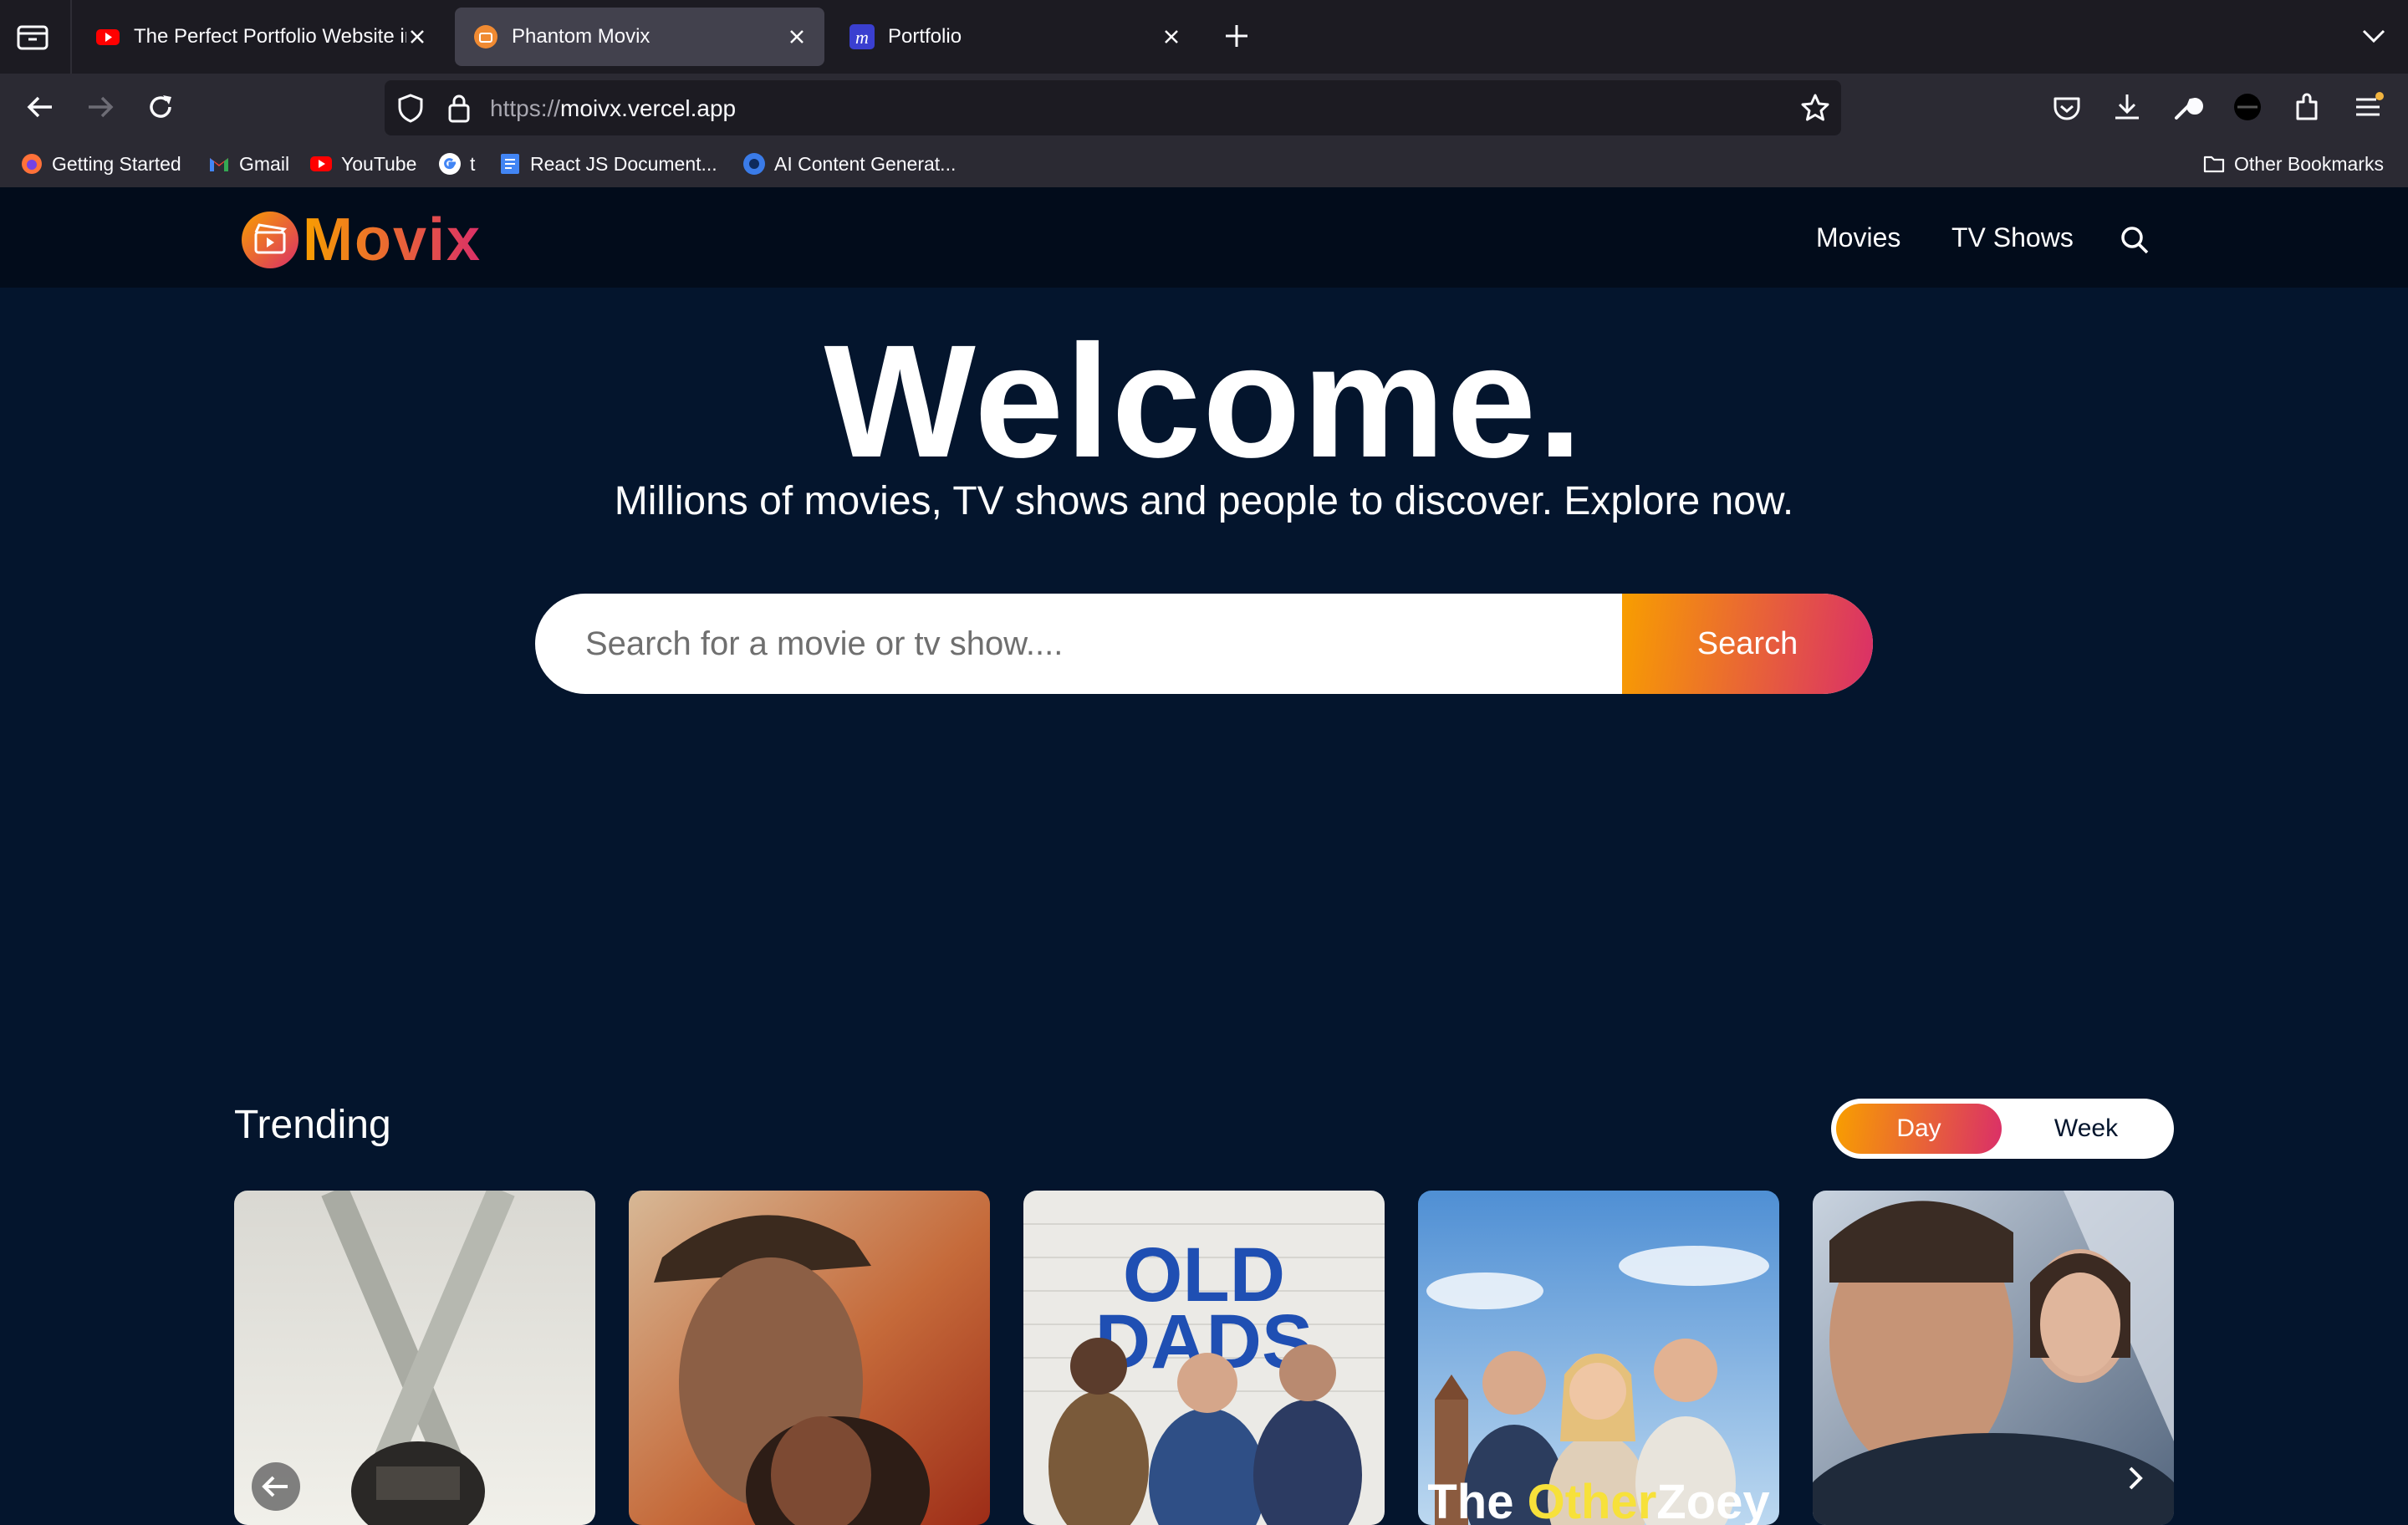  I want to click on hero-search-bar: Search, so click(1204, 644).